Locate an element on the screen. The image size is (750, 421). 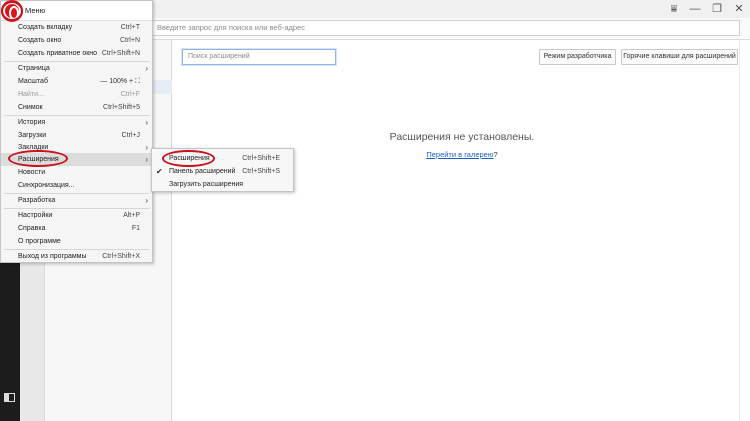
minimize-button: — is located at coordinates (695, 9).